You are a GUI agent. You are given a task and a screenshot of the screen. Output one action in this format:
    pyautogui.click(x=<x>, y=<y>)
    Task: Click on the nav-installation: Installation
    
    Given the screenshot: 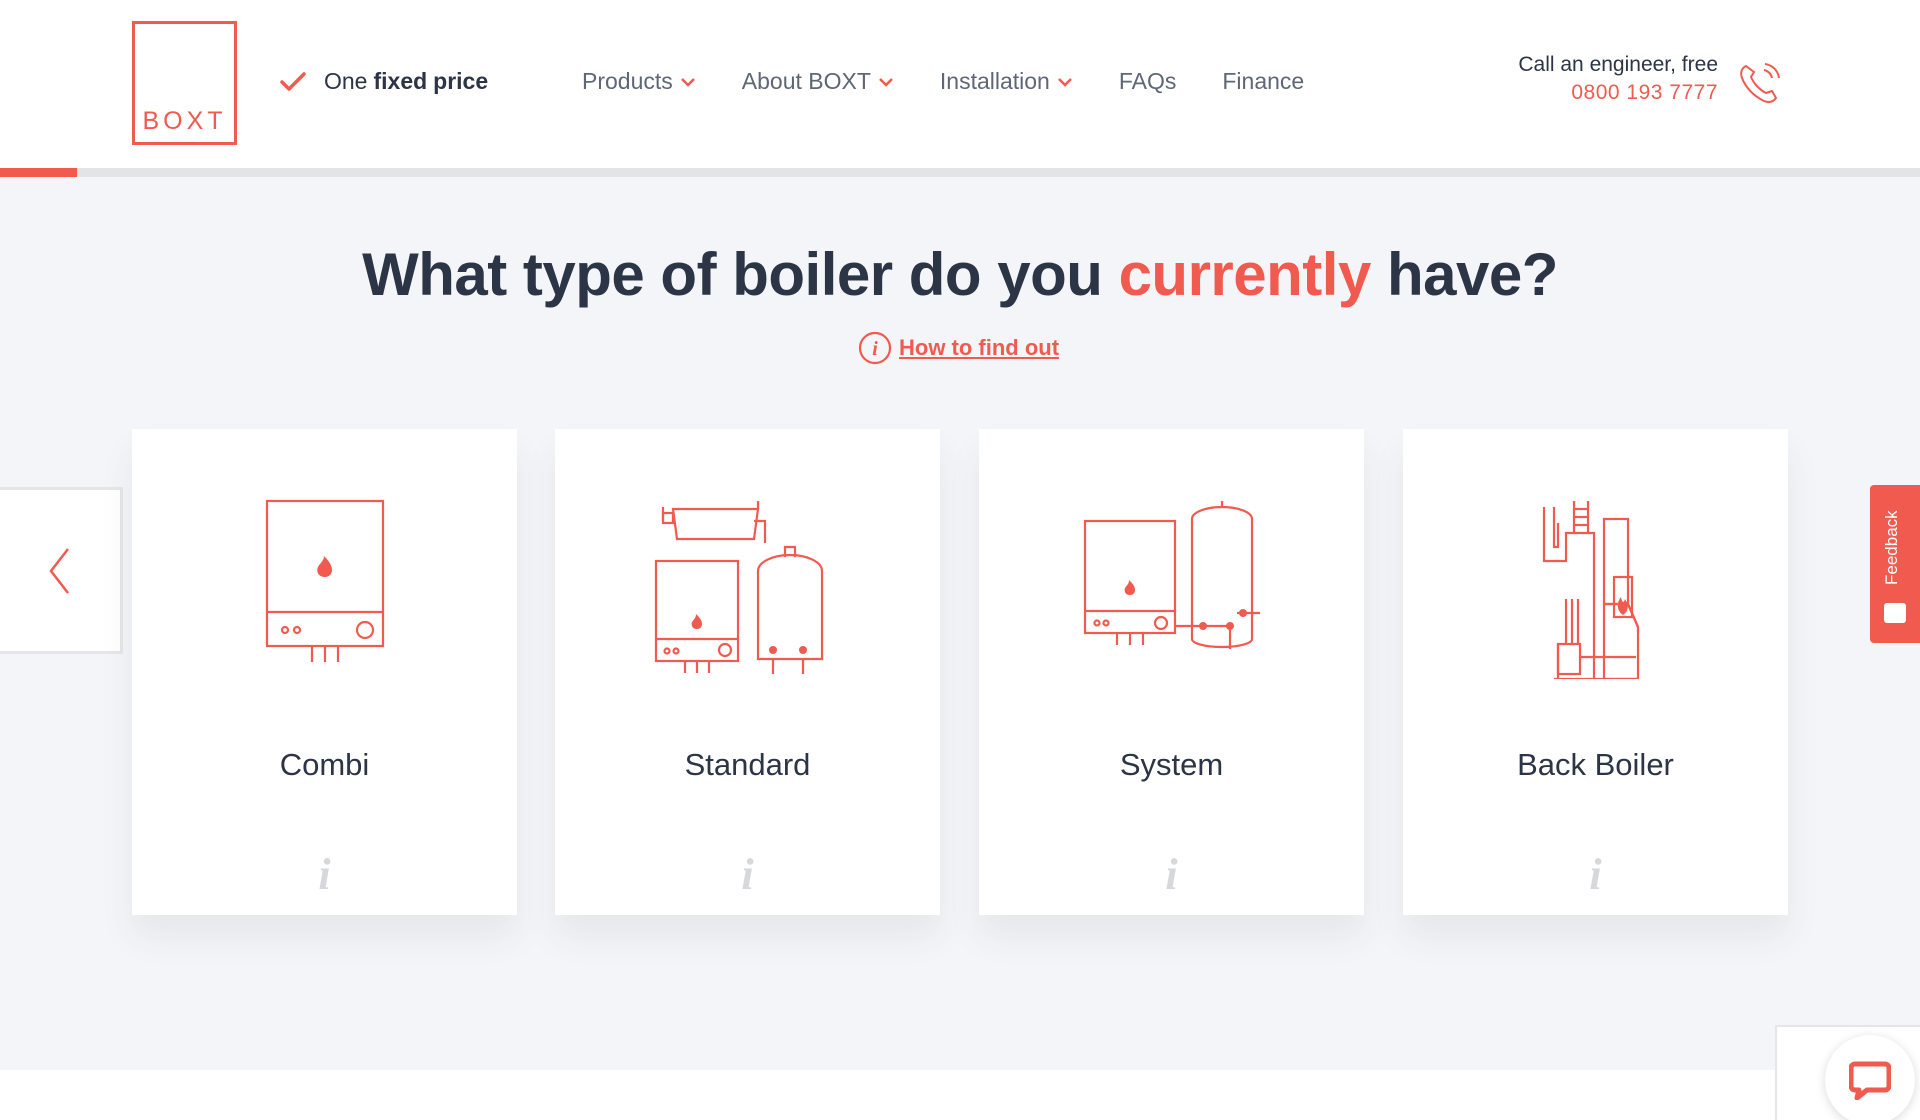 What is the action you would take?
    pyautogui.click(x=1006, y=81)
    